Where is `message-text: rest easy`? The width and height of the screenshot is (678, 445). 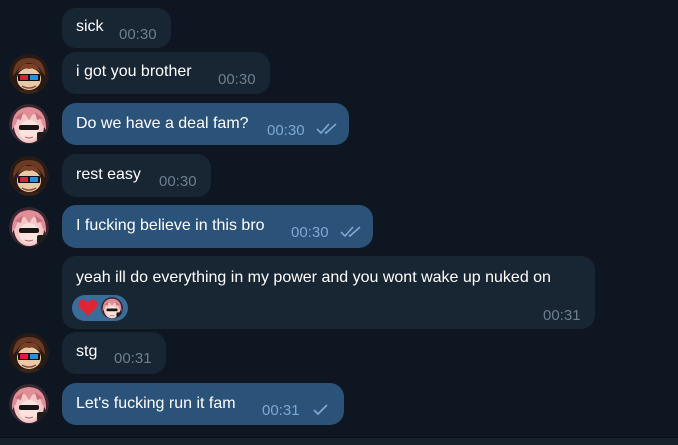
message-text: rest easy is located at coordinates (108, 174).